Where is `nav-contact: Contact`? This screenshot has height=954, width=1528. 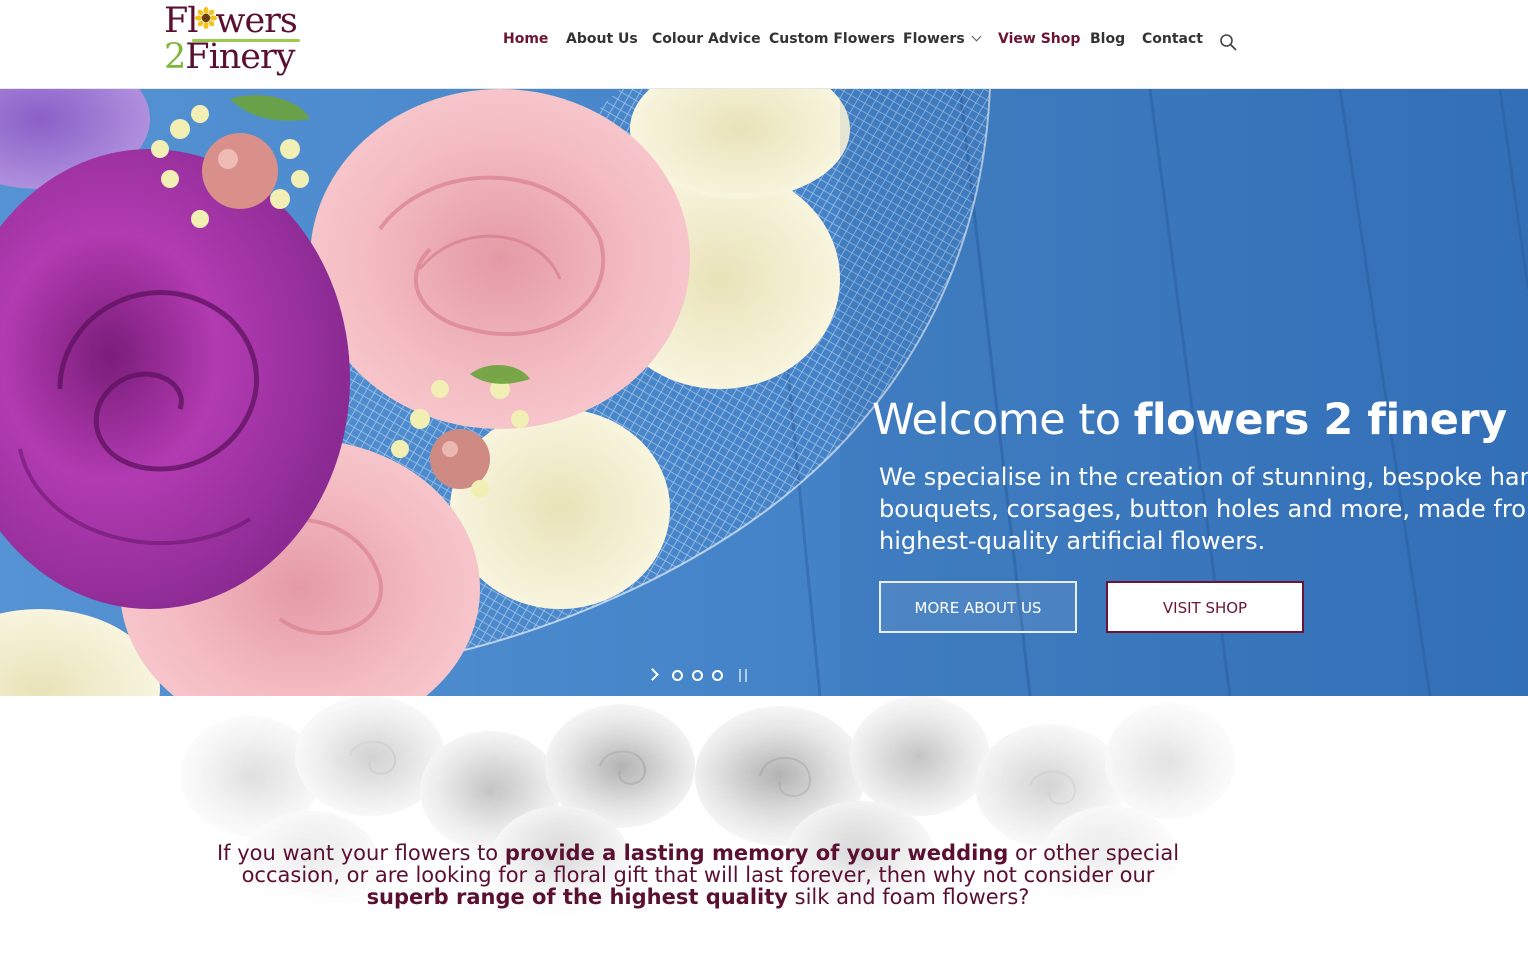 nav-contact: Contact is located at coordinates (1172, 39).